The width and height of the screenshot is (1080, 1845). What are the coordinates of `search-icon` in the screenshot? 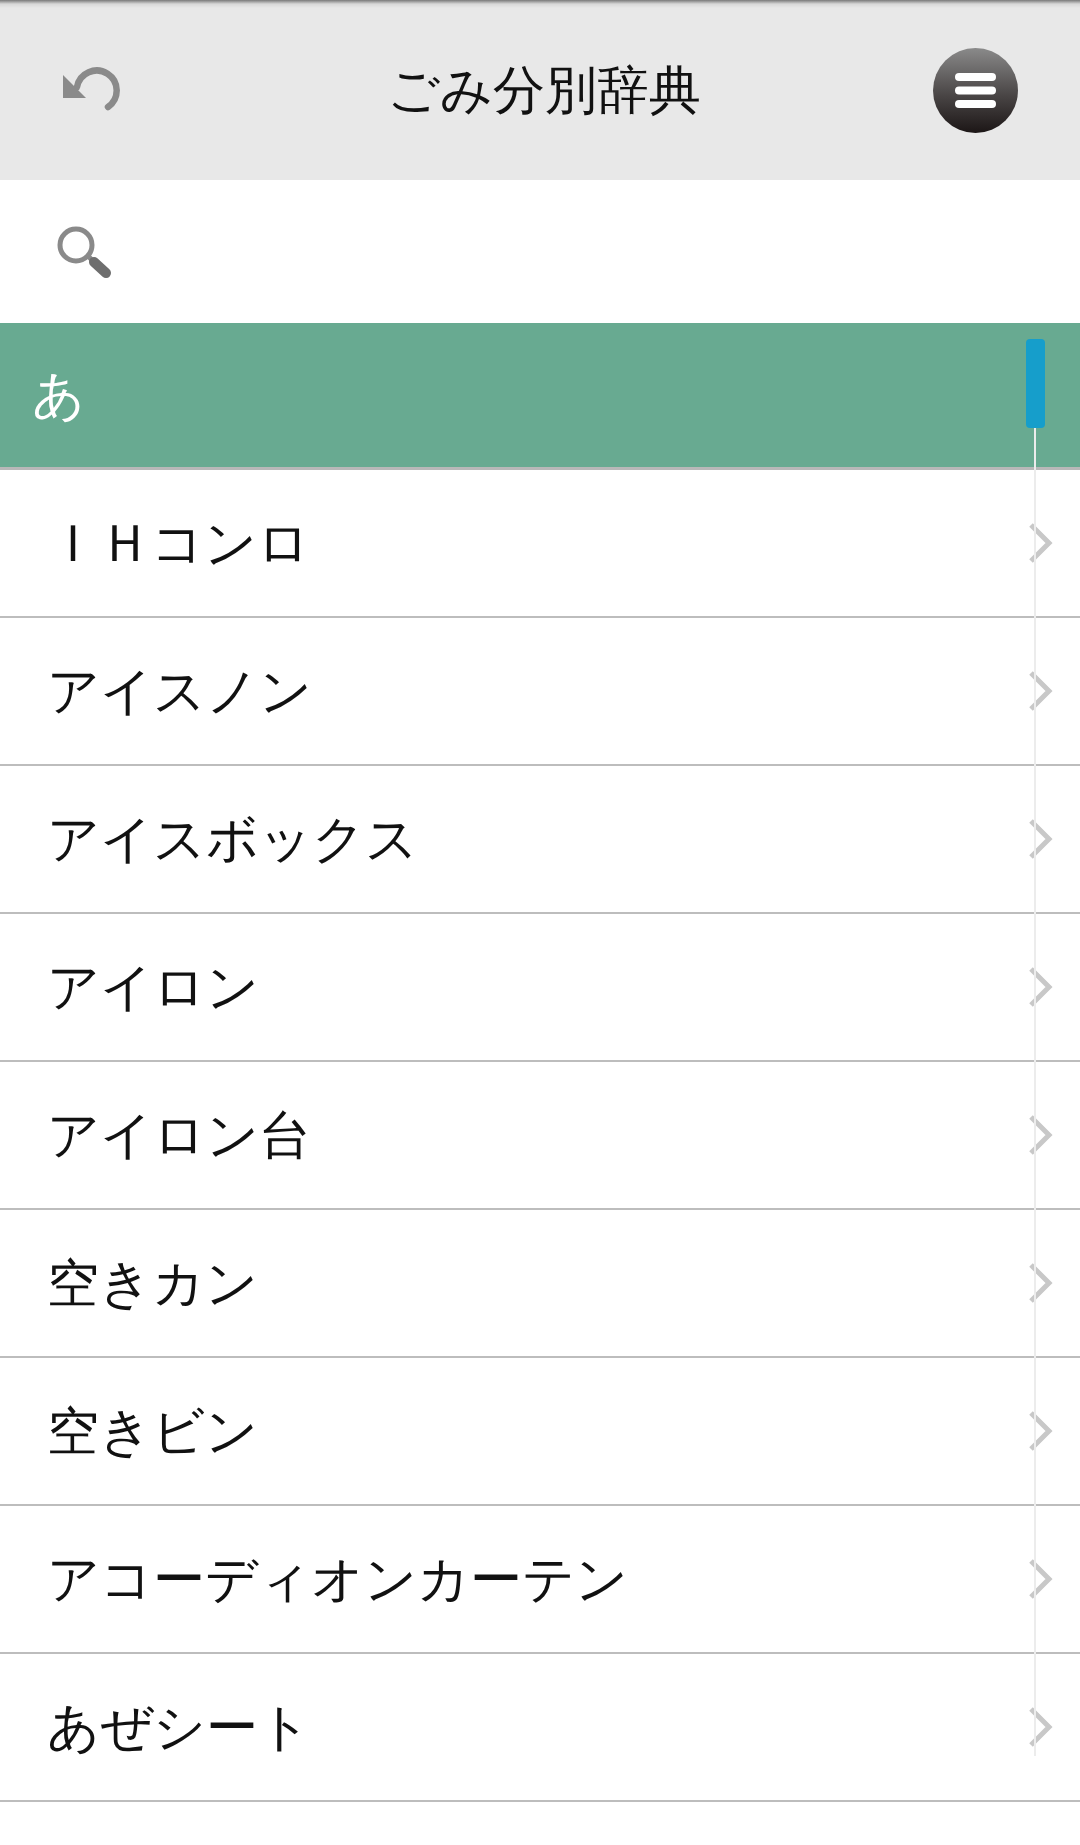 It's located at (84, 251).